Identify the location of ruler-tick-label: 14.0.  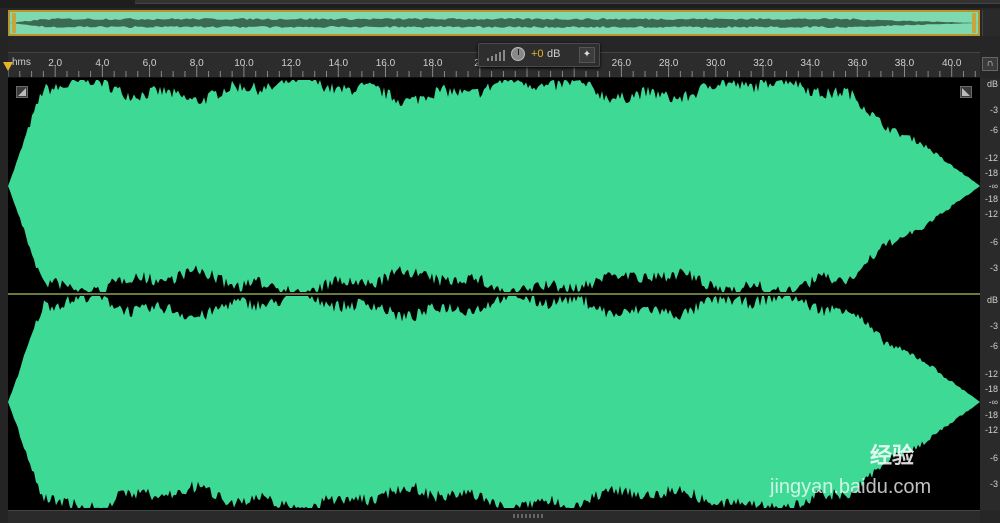
(338, 63).